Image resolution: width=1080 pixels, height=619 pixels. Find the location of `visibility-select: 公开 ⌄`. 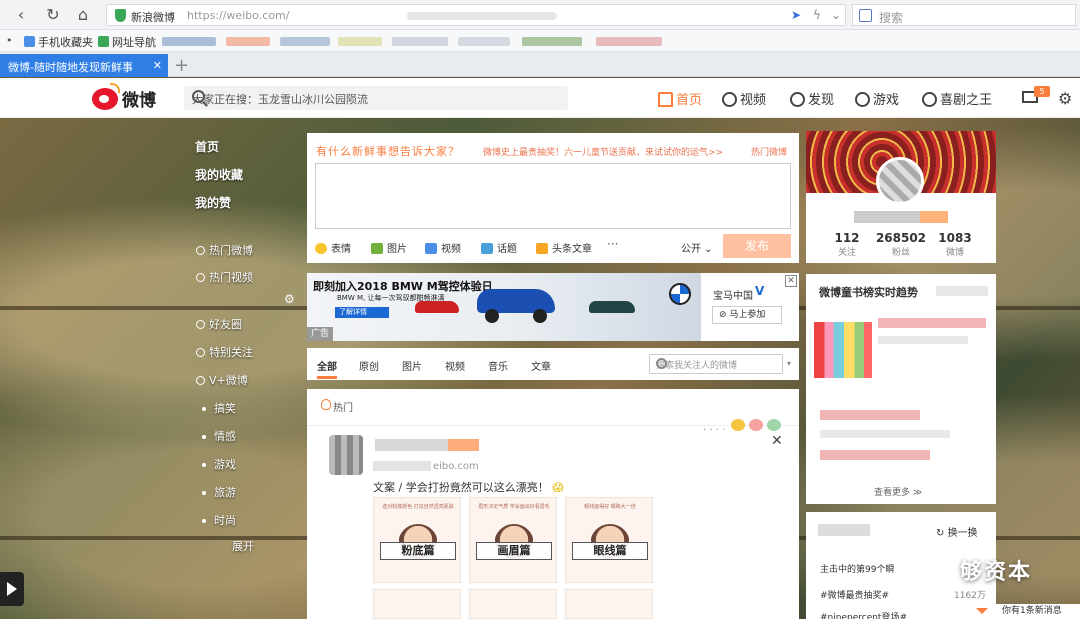

visibility-select: 公开 ⌄ is located at coordinates (697, 247).